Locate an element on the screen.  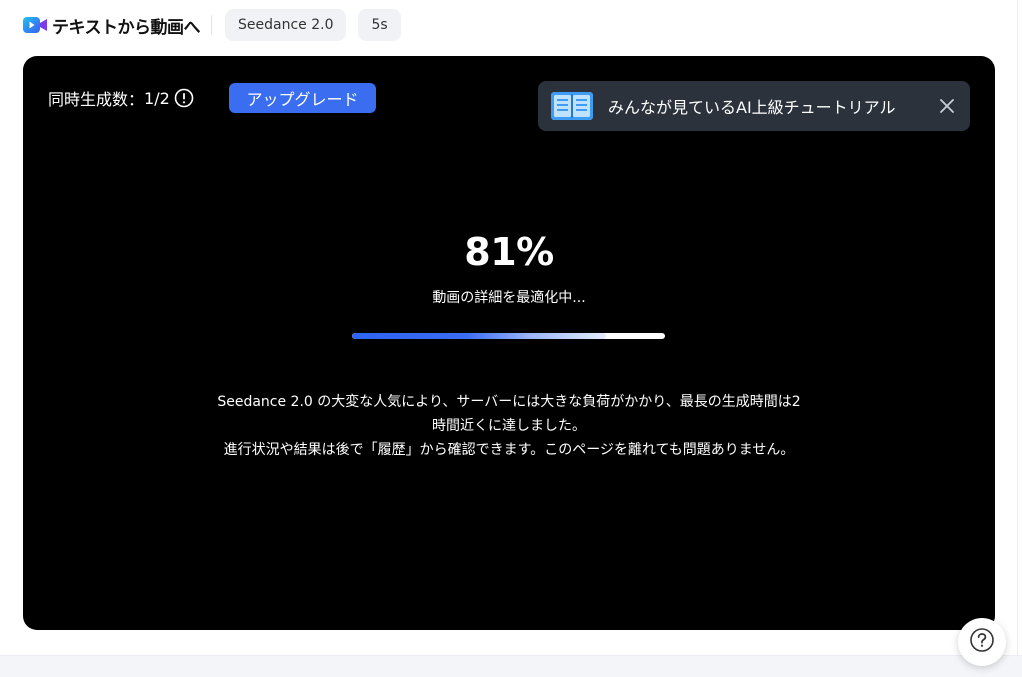
question-icon is located at coordinates (982, 642).